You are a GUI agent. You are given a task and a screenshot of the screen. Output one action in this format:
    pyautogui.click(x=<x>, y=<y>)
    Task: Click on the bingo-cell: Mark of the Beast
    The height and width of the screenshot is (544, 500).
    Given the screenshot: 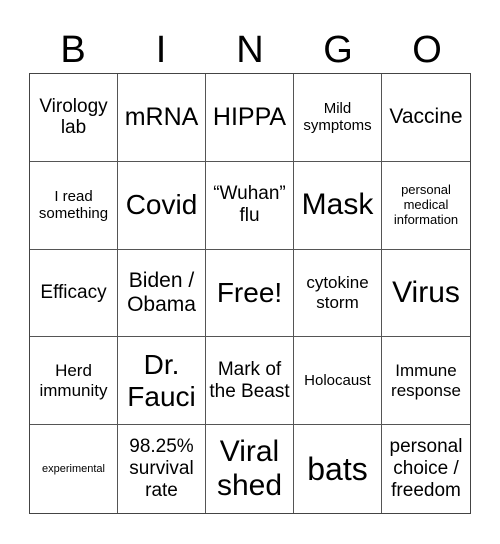 What is the action you would take?
    pyautogui.click(x=250, y=381)
    